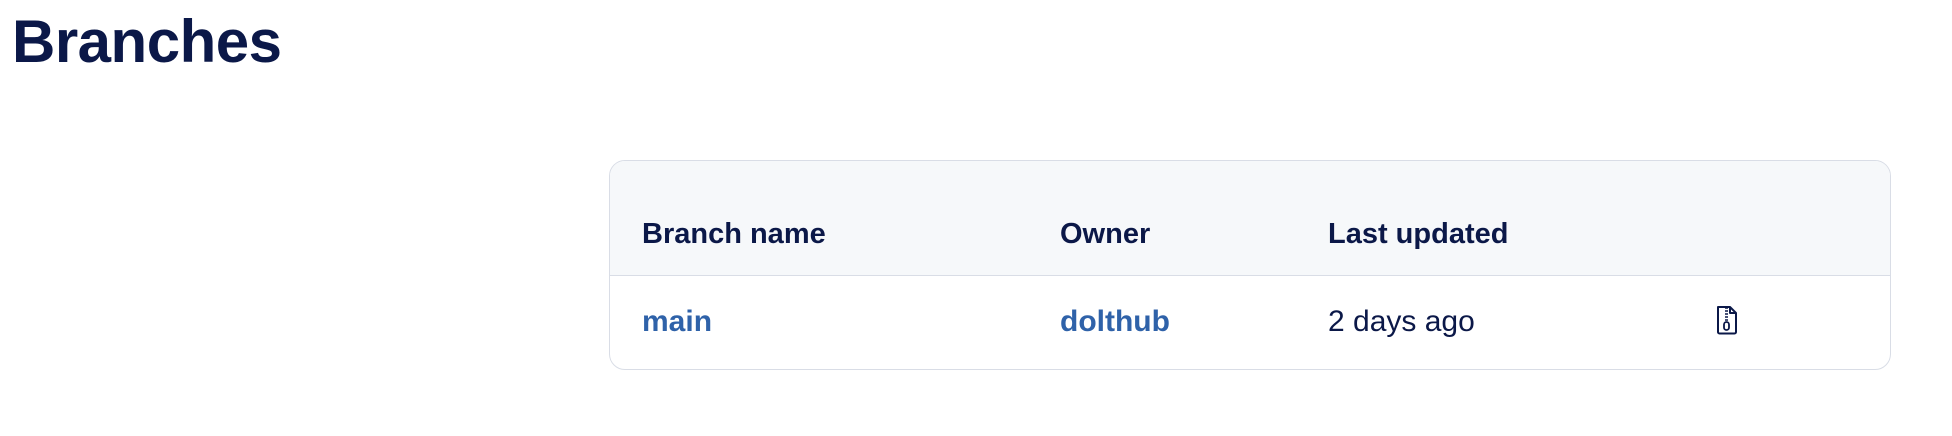  I want to click on column-header-last-updated: Last updated, so click(1418, 233).